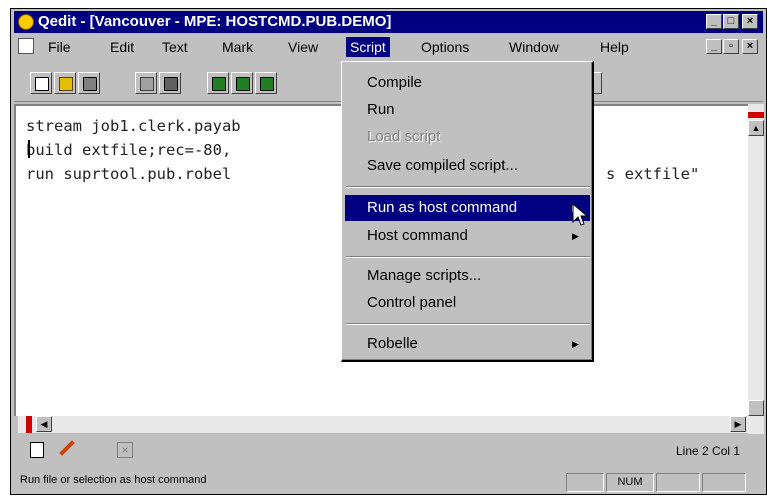 This screenshot has width=767, height=503. What do you see at coordinates (303, 47) in the screenshot?
I see `menu-view: View` at bounding box center [303, 47].